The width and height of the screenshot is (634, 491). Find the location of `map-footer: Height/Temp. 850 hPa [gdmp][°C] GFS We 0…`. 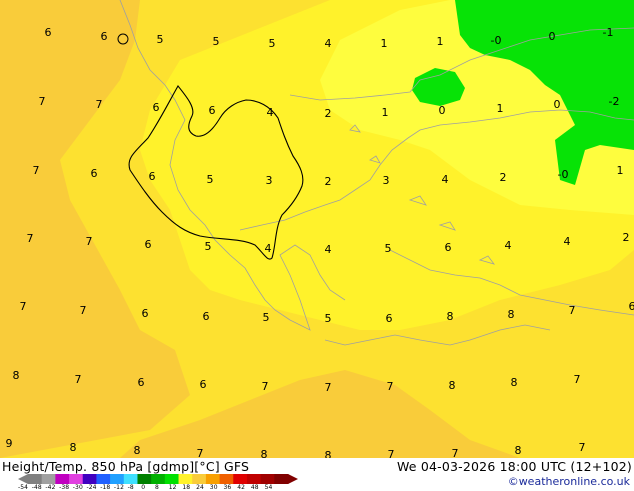

map-footer: Height/Temp. 850 hPa [gdmp][°C] GFS We 0… is located at coordinates (317, 474).